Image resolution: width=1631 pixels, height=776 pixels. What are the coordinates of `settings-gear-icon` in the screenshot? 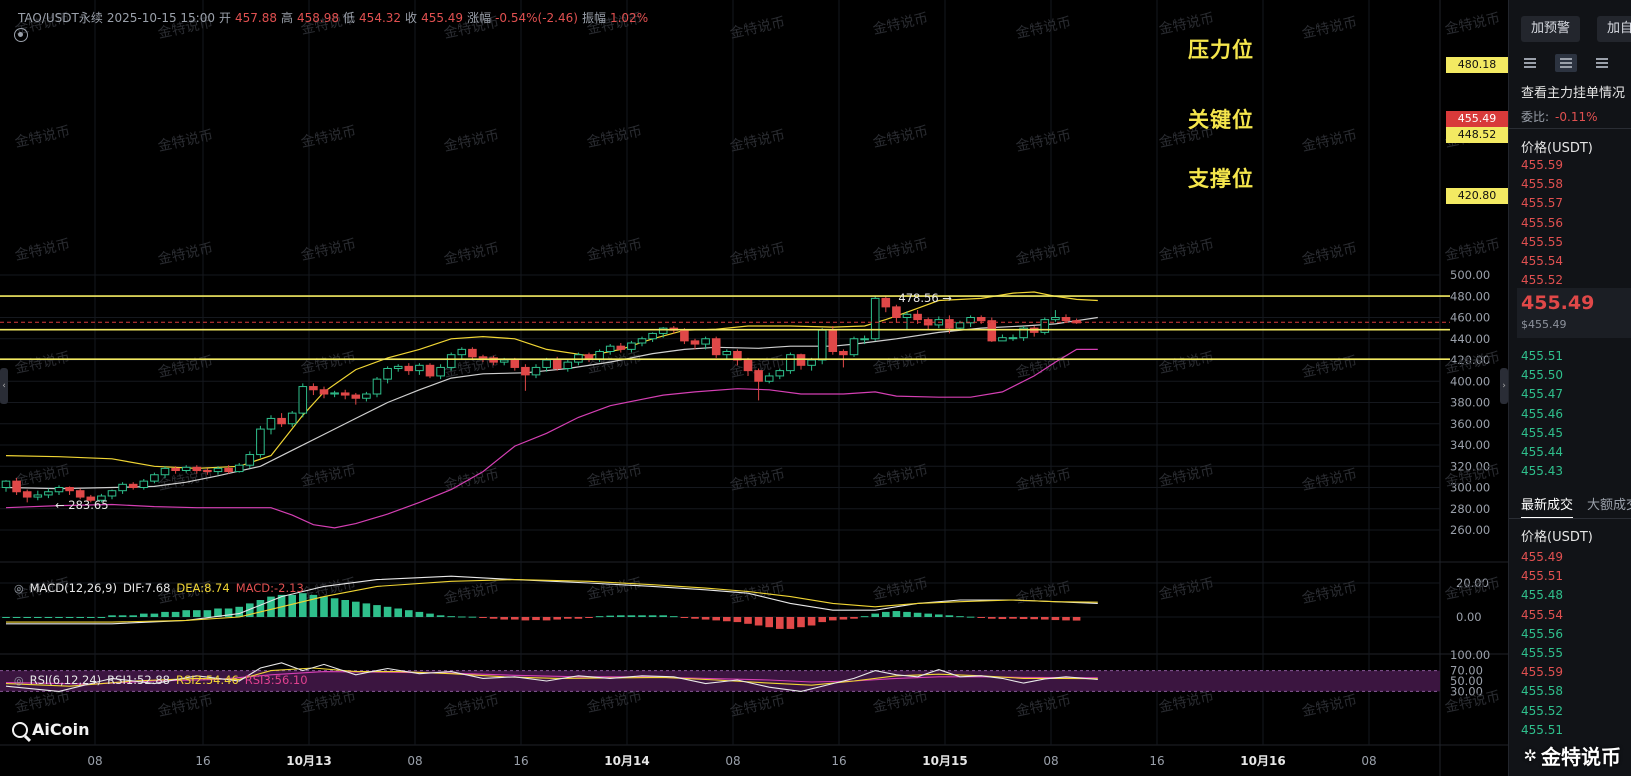 It's located at (21, 35).